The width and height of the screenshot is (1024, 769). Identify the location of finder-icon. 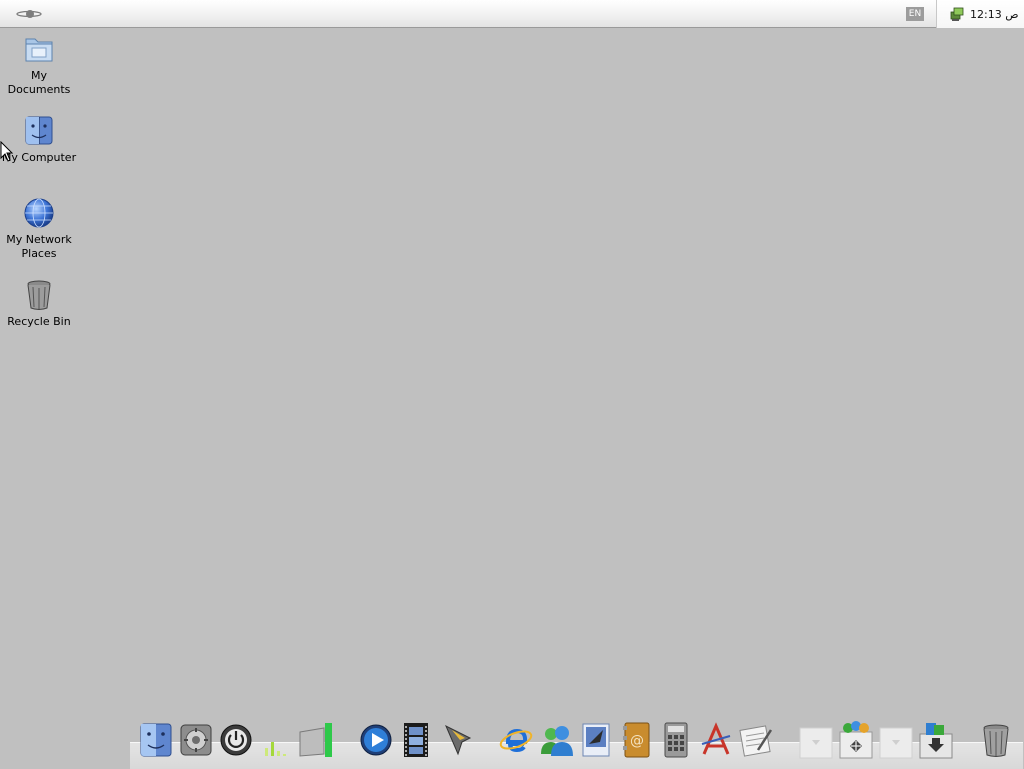
(156, 740).